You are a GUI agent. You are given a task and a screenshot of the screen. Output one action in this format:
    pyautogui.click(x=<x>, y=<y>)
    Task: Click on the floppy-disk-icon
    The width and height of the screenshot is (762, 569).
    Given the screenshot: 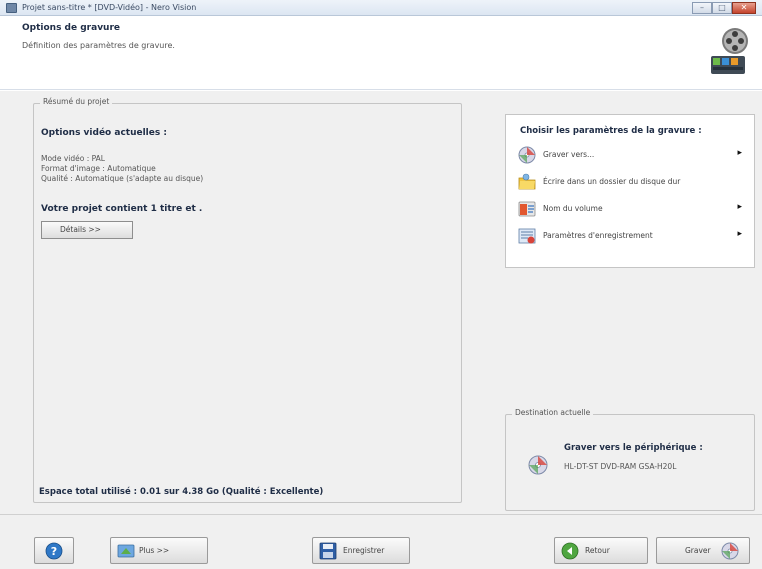 What is the action you would take?
    pyautogui.click(x=328, y=551)
    